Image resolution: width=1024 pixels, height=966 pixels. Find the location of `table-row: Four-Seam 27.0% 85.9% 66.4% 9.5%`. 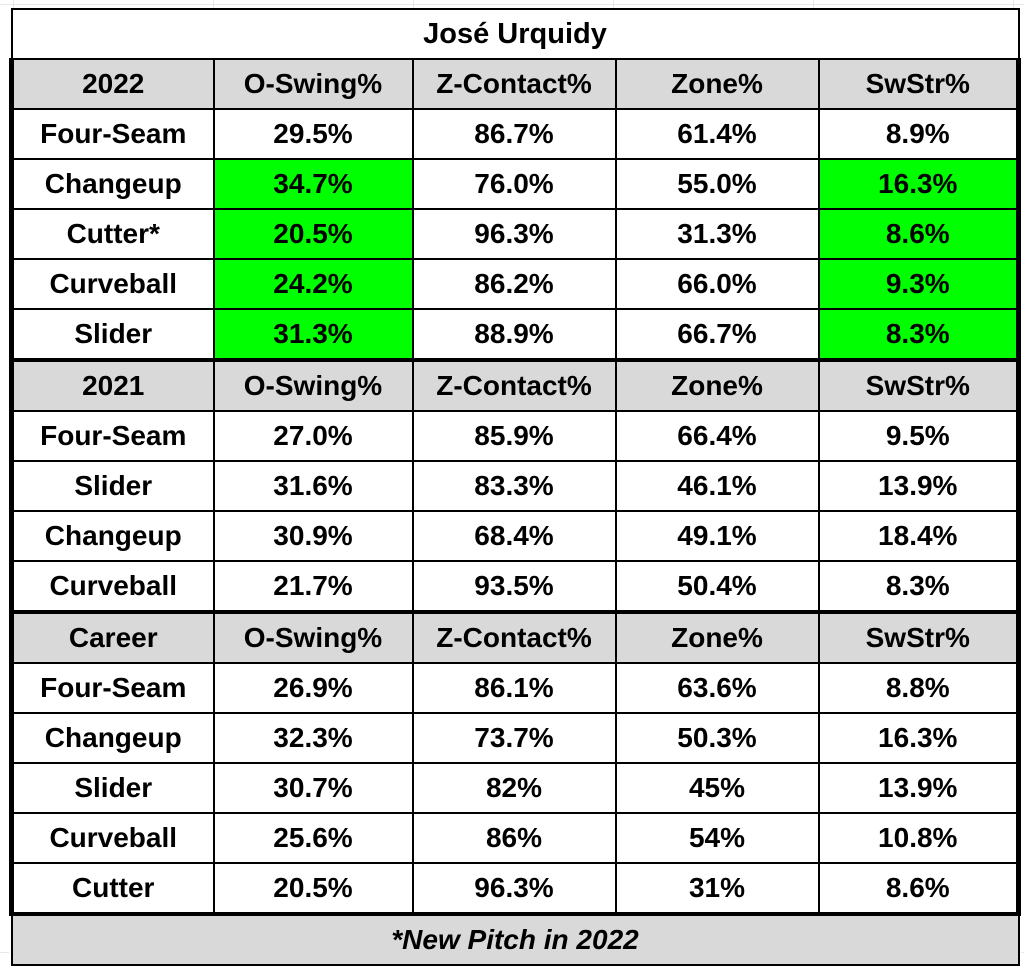

table-row: Four-Seam 27.0% 85.9% 66.4% 9.5% is located at coordinates (515, 436).